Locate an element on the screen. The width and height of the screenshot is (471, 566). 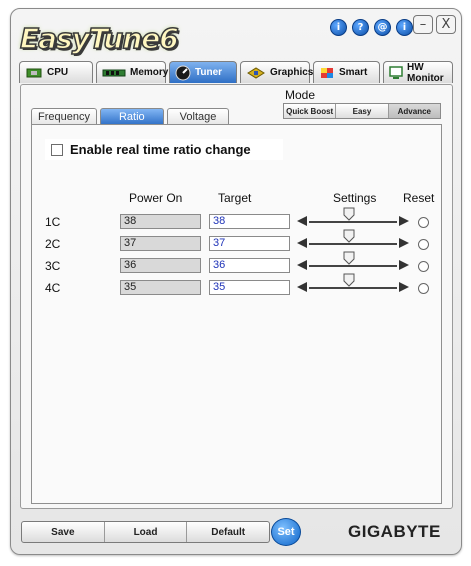
tab-ratio: Ratio is located at coordinates (131, 116).